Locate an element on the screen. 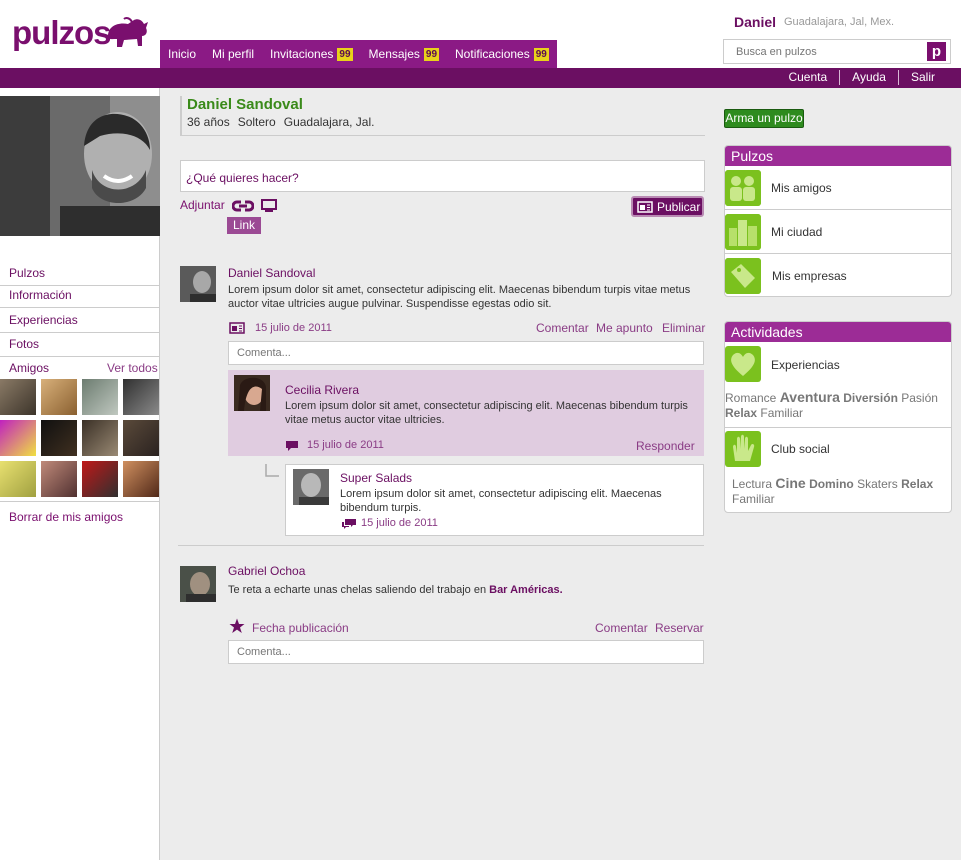 The height and width of the screenshot is (860, 961). post-author-name: Daniel Sandoval is located at coordinates (271, 273).